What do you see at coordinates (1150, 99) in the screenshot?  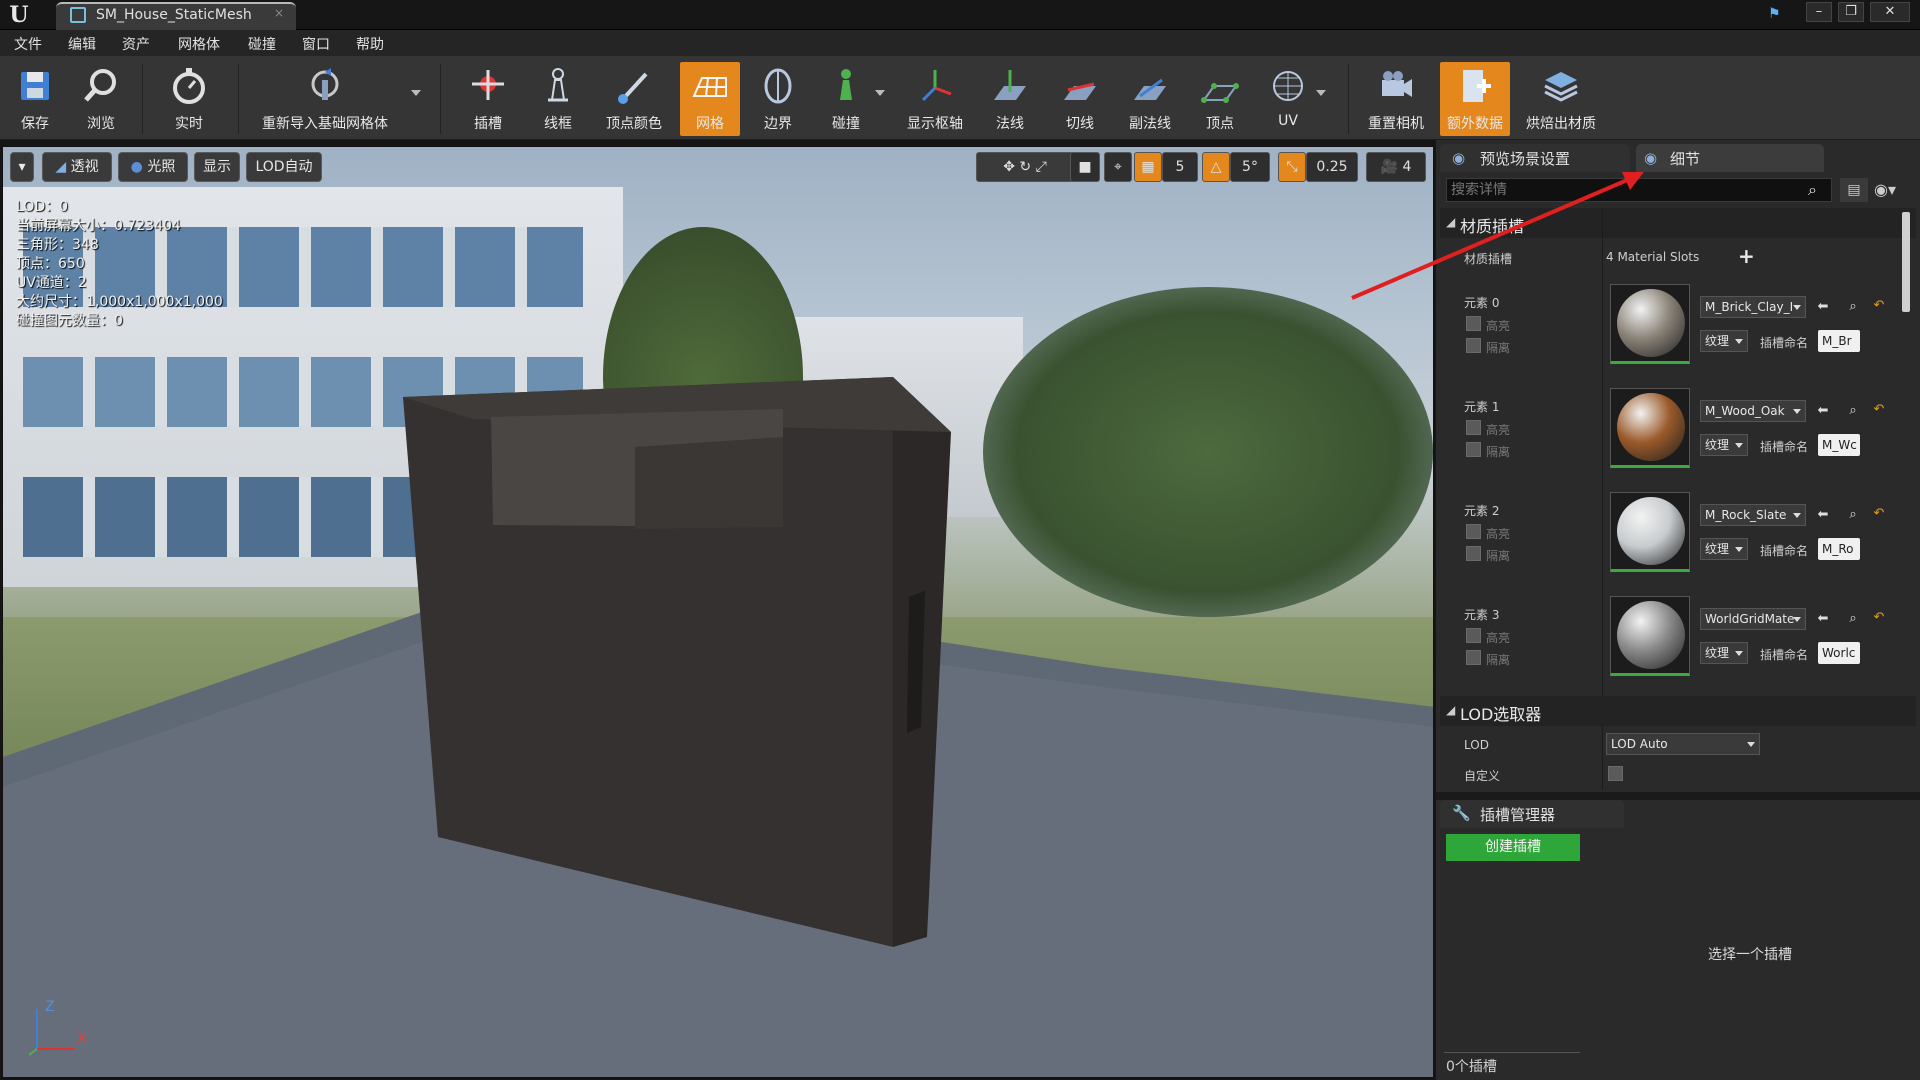 I see `binormals-button: 副法线` at bounding box center [1150, 99].